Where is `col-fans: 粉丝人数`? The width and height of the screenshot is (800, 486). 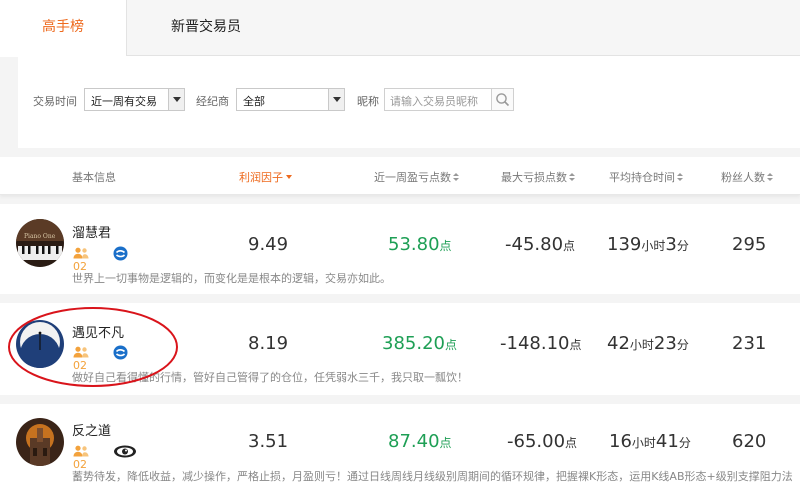 col-fans: 粉丝人数 is located at coordinates (747, 177).